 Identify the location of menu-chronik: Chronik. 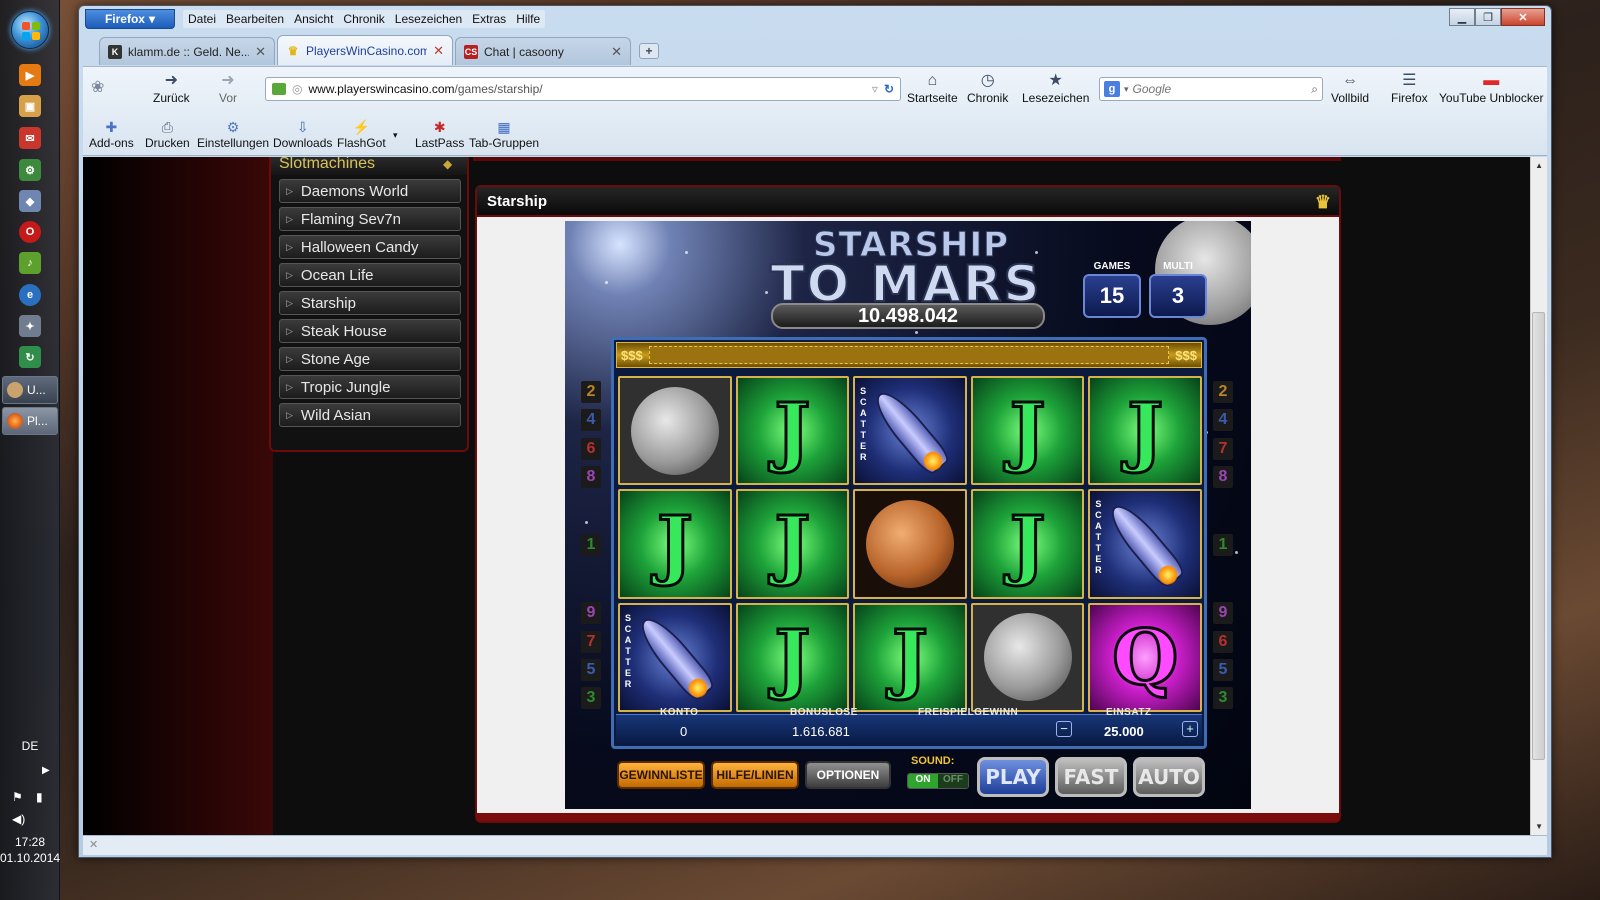
(363, 19).